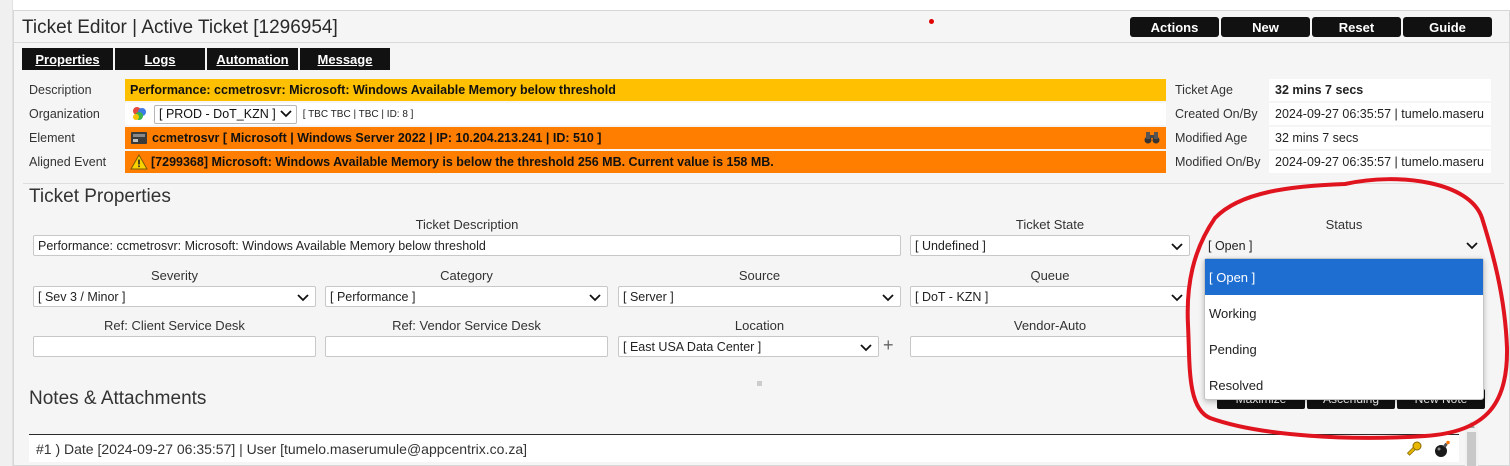 The height and width of the screenshot is (466, 1510). What do you see at coordinates (1344, 245) in the screenshot?
I see `status-select: [ Open ]` at bounding box center [1344, 245].